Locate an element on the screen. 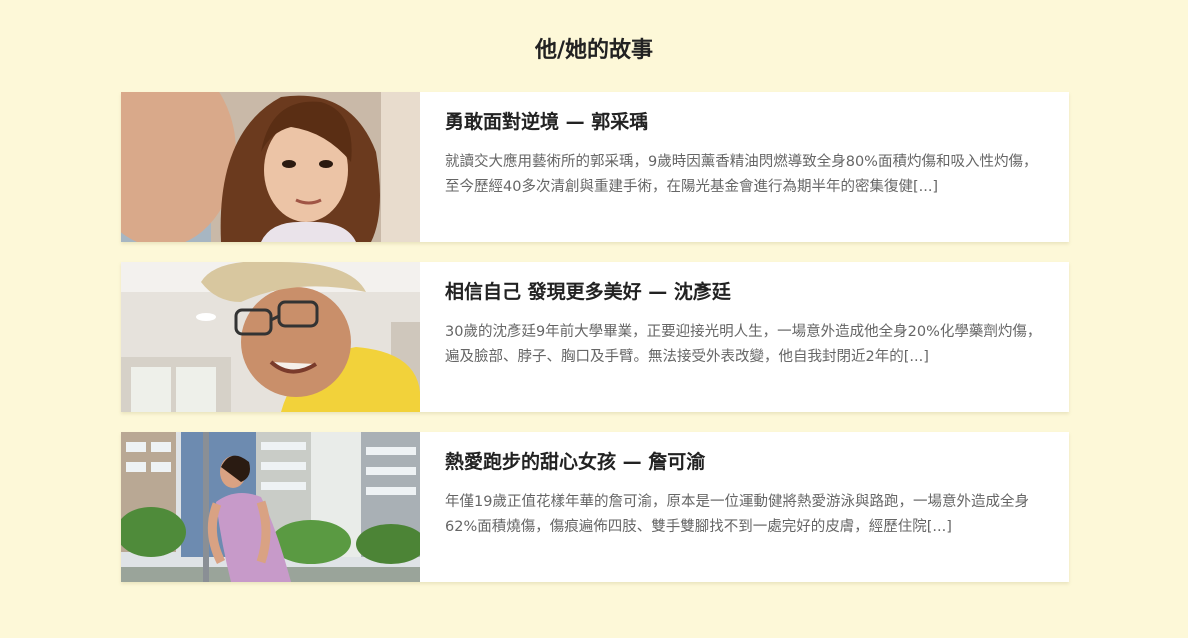 The image size is (1188, 638). story-title: 熱愛跑步的甜心女孩 — 詹可渝 is located at coordinates (745, 462).